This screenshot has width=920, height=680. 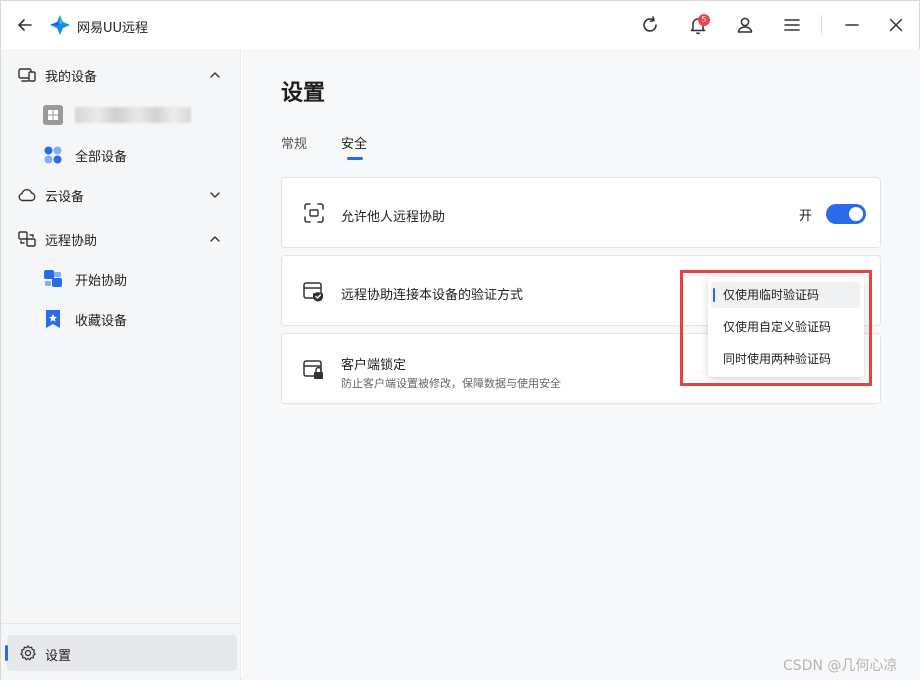 I want to click on sidebar-item-favorite-devices: 收藏设备, so click(x=121, y=319).